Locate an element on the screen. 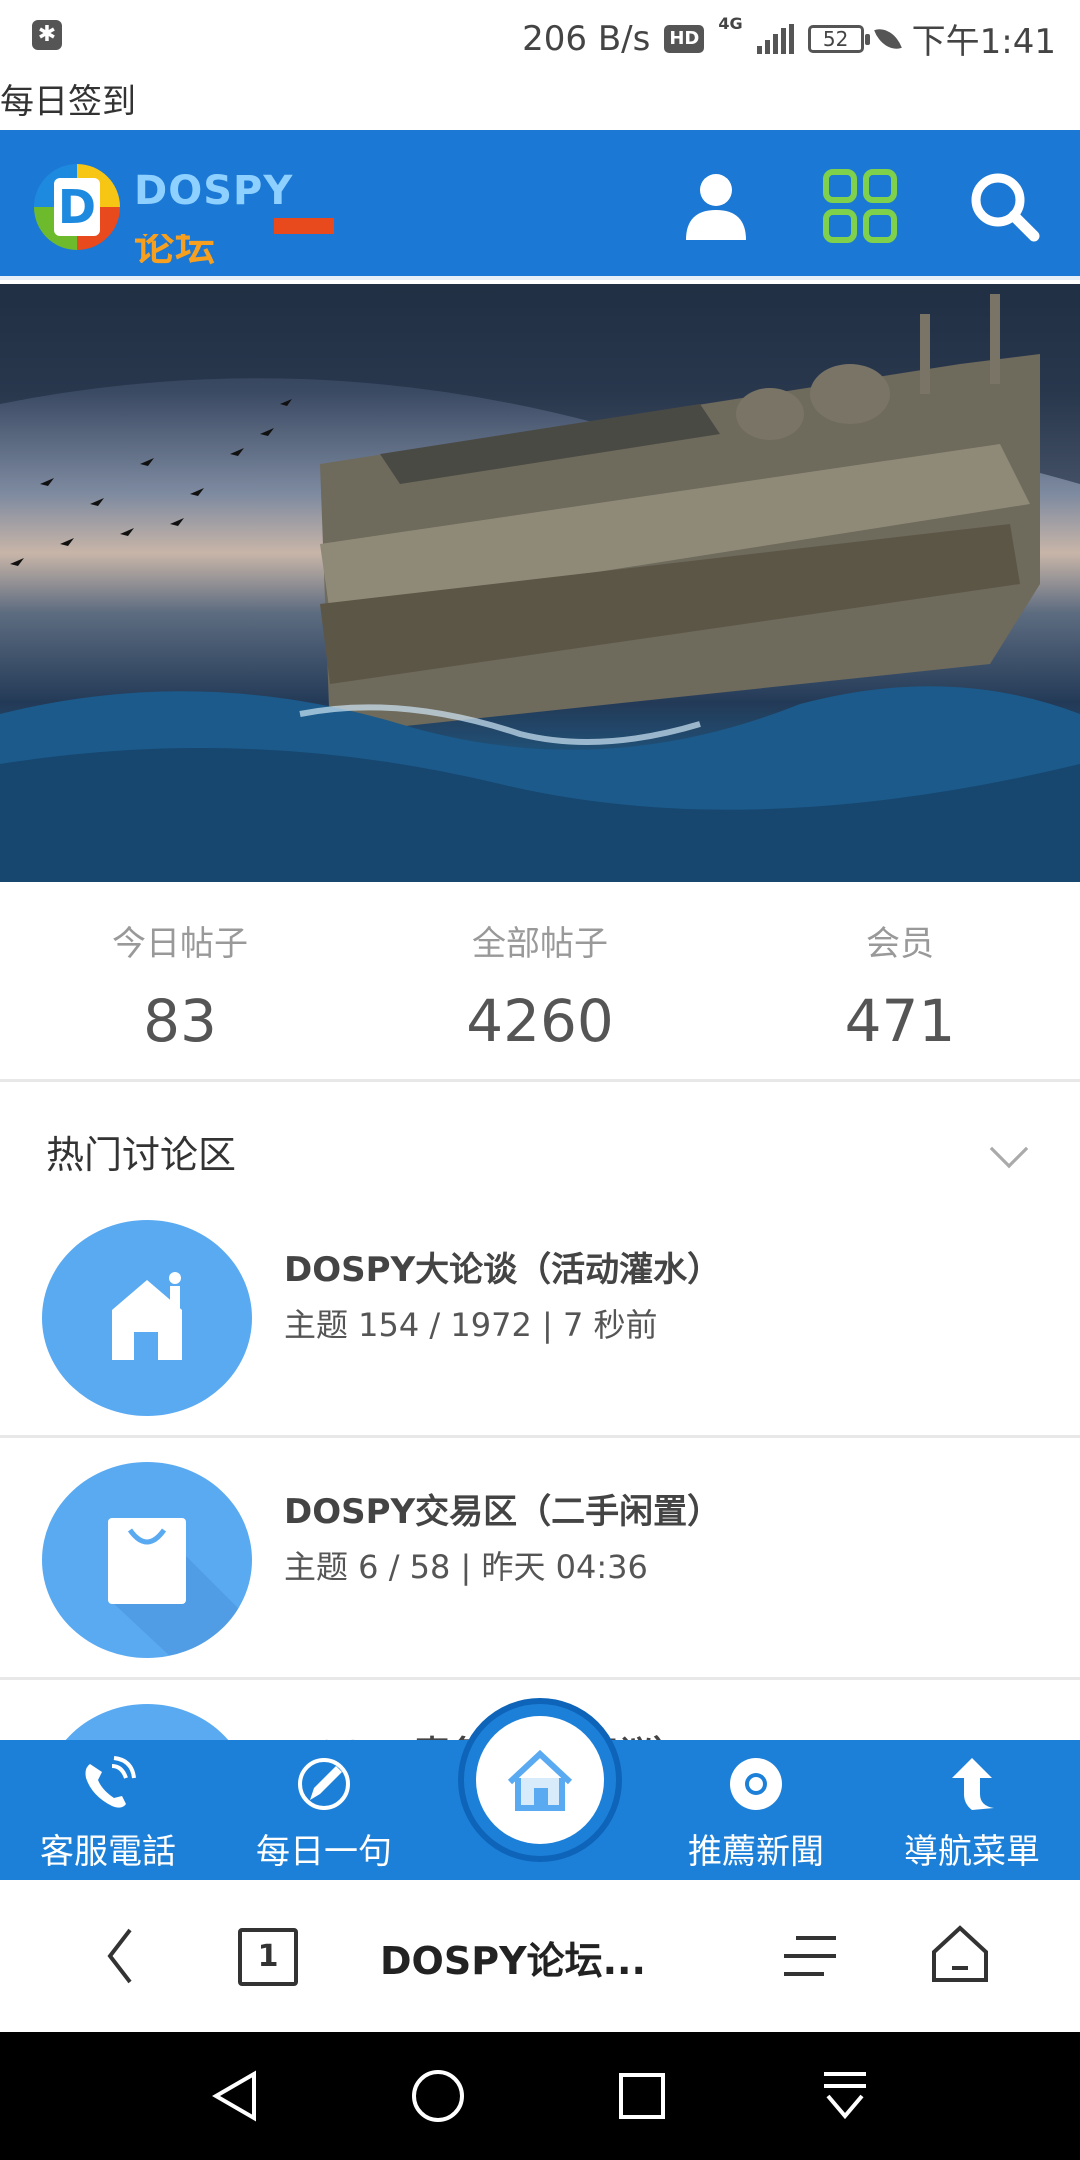 The image size is (1080, 2160). nav-label: 導航菜單 is located at coordinates (972, 1852).